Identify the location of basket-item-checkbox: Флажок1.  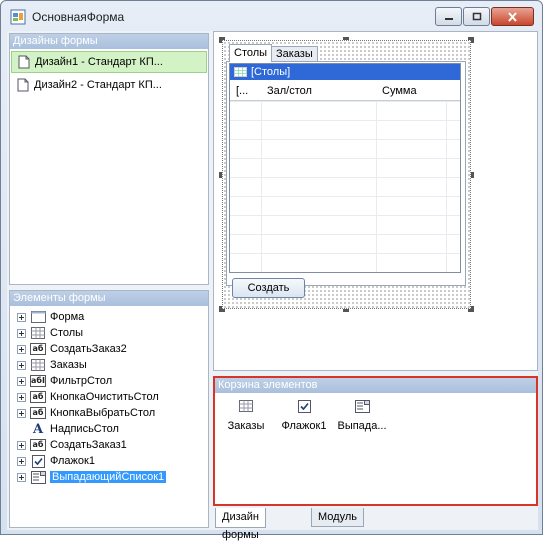
(304, 415).